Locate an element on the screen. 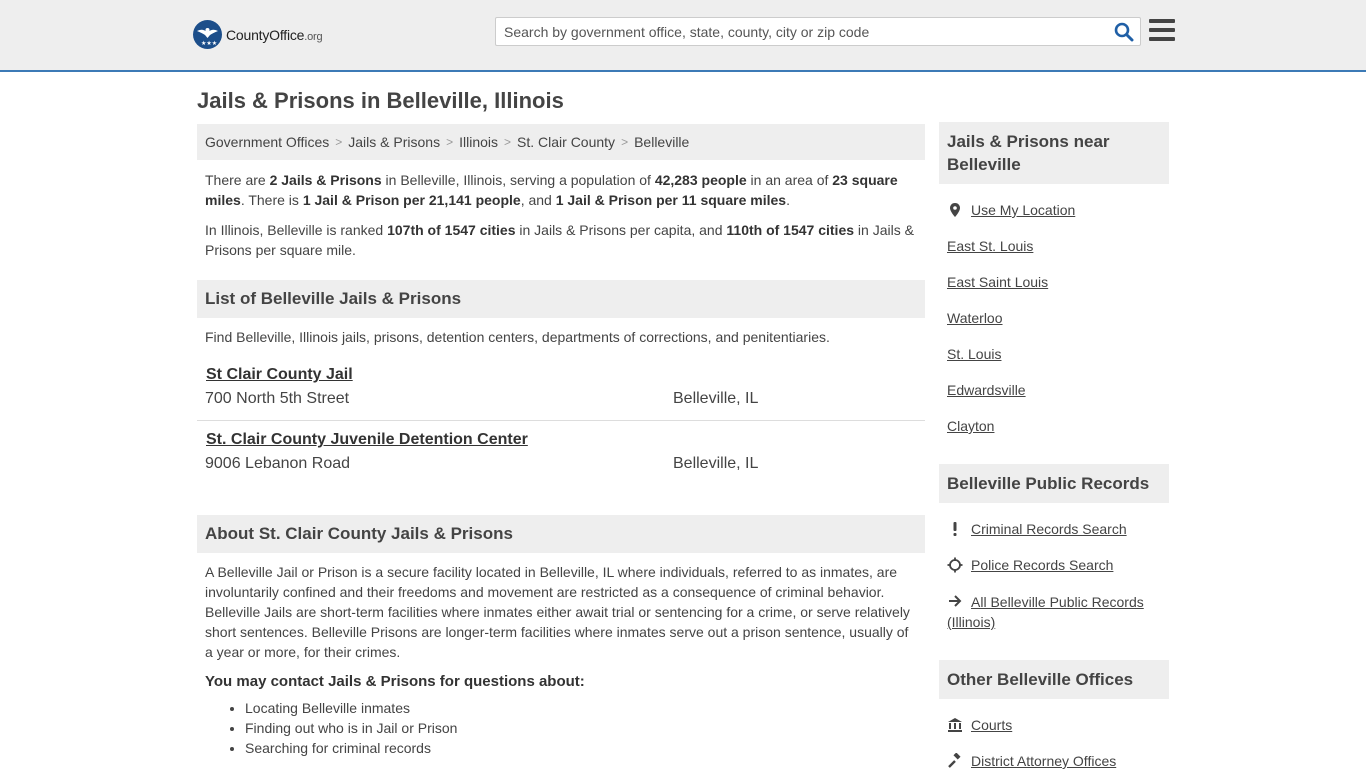 The image size is (1366, 774). search-input is located at coordinates (796, 31).